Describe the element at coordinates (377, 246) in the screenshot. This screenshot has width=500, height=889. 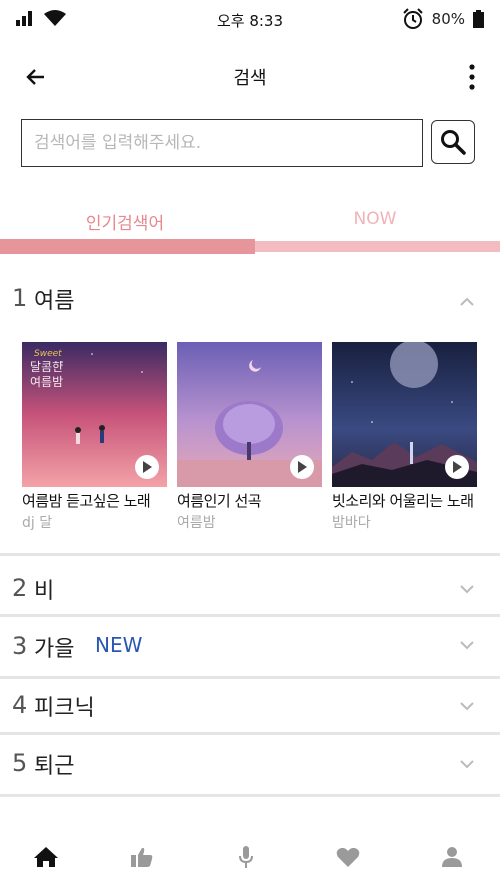
I see `tab-now-indicator` at that location.